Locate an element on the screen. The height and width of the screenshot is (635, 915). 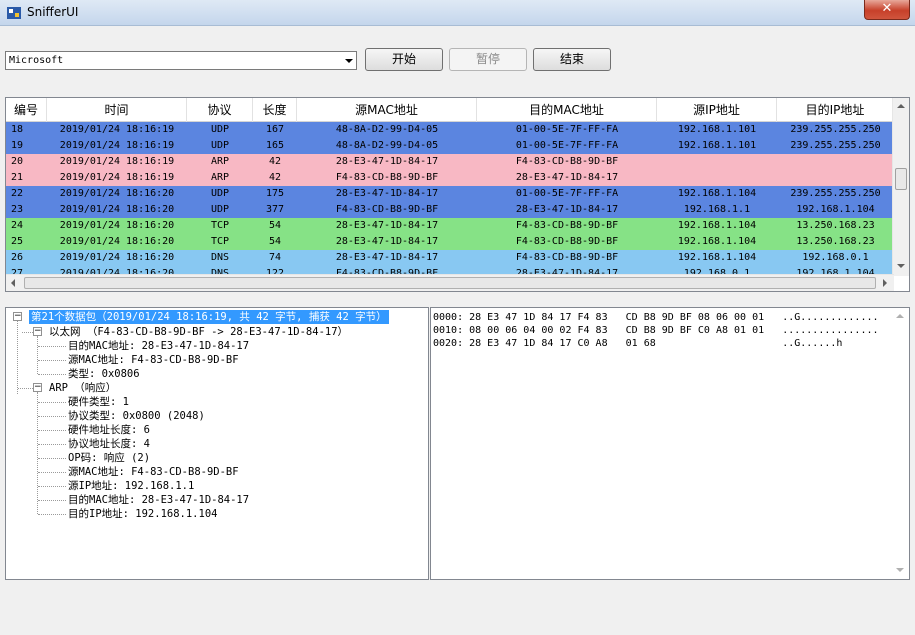
adapter-select: Microsoft is located at coordinates (181, 60).